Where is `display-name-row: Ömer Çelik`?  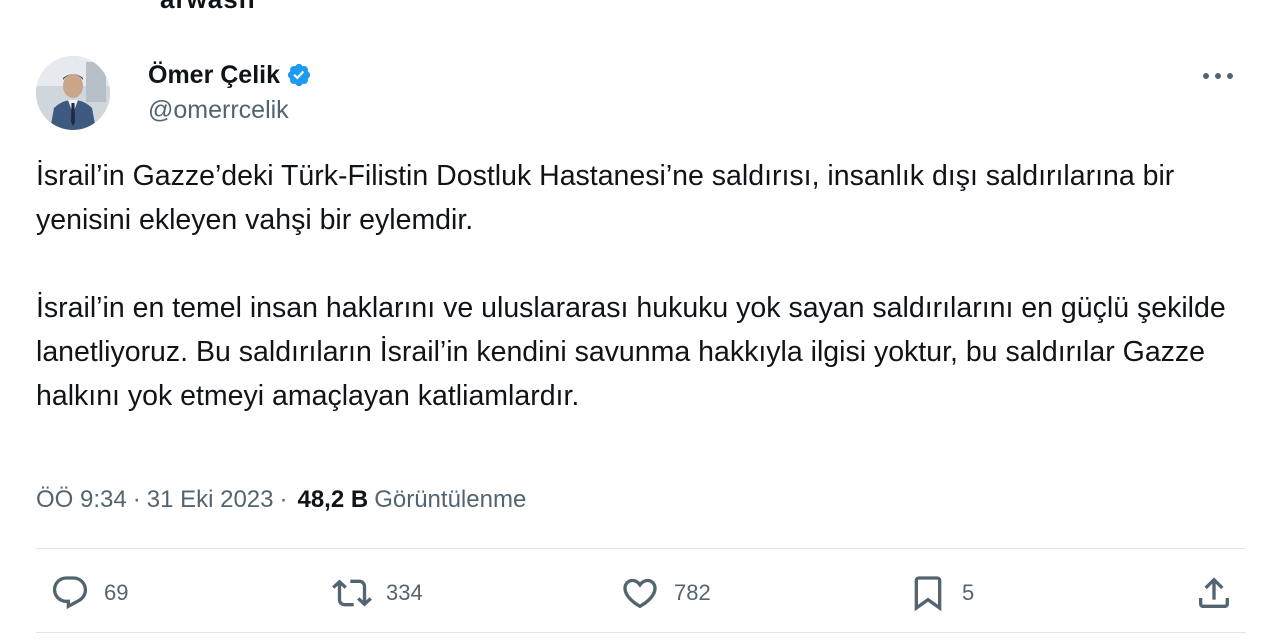
display-name-row: Ömer Çelik is located at coordinates (230, 75).